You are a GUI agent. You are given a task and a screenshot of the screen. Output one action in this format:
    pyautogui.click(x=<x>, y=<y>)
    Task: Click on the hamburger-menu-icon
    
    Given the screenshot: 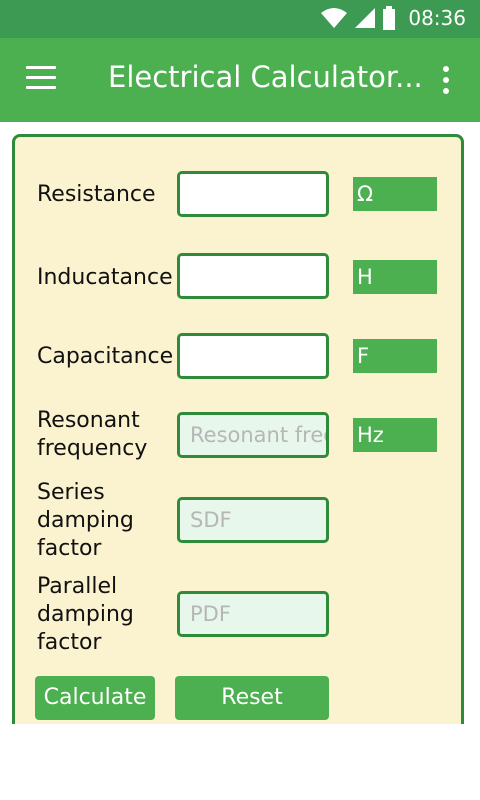 What is the action you would take?
    pyautogui.click(x=41, y=79)
    